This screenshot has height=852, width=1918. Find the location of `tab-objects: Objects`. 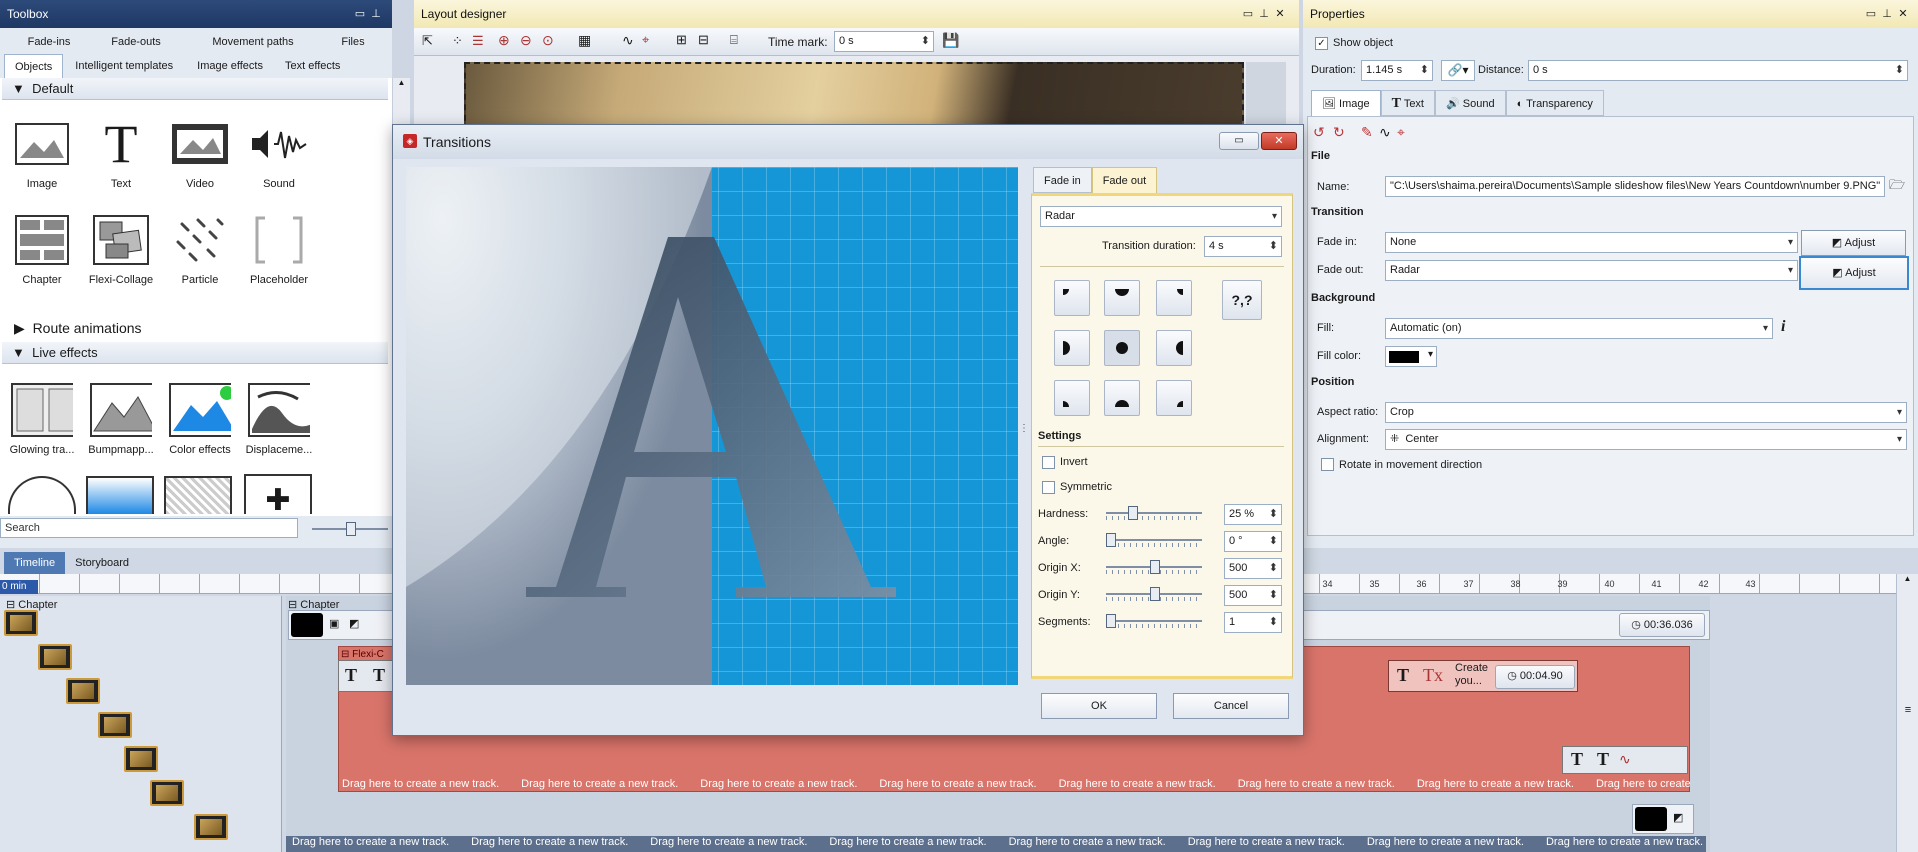

tab-objects: Objects is located at coordinates (34, 66).